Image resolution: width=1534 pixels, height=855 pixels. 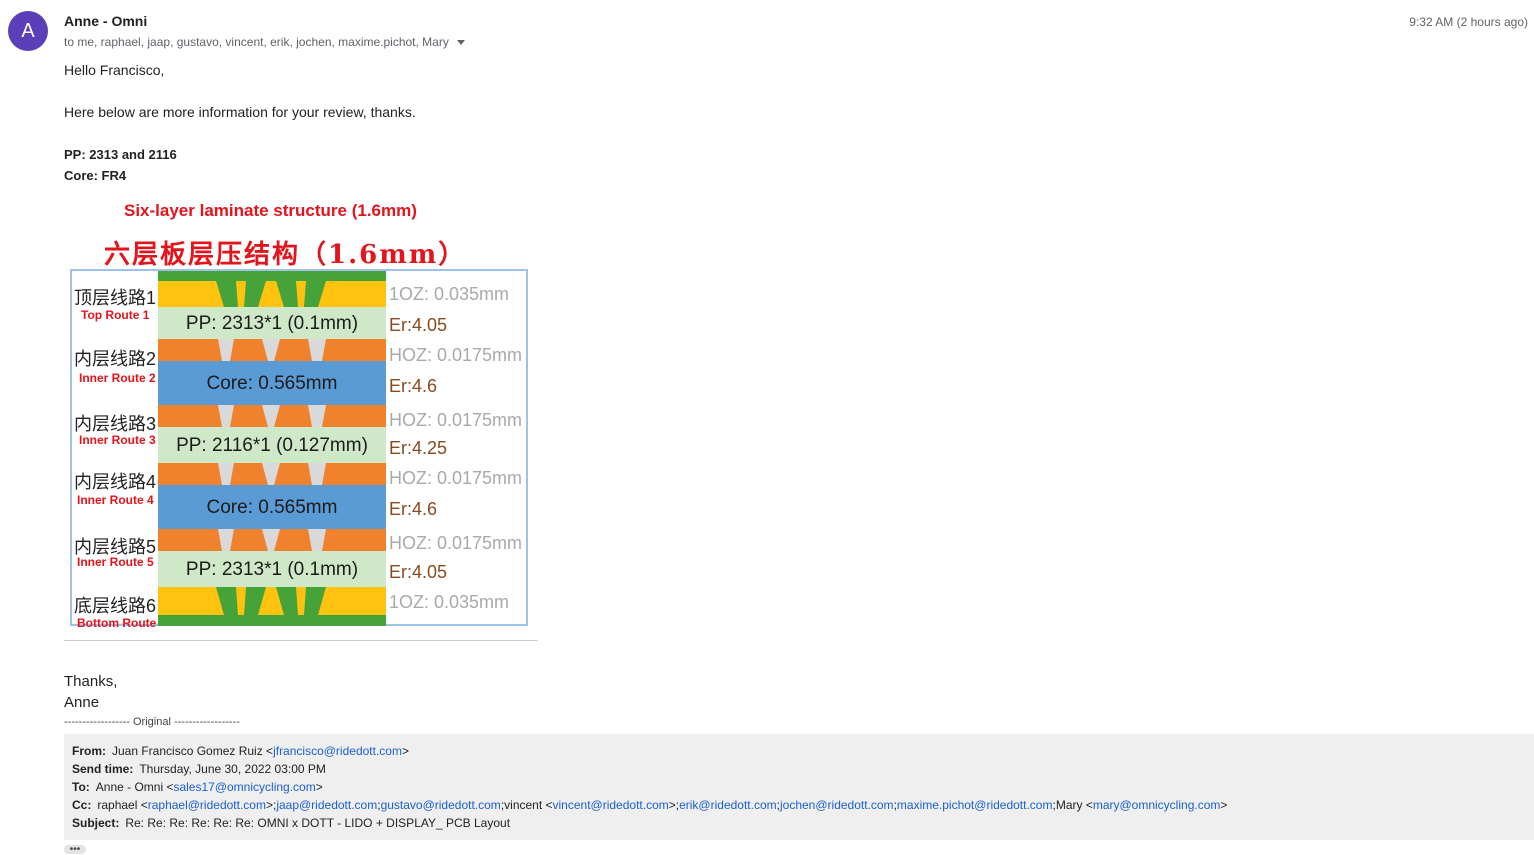 What do you see at coordinates (1072, 805) in the screenshot?
I see `cc-text: ;Mary <` at bounding box center [1072, 805].